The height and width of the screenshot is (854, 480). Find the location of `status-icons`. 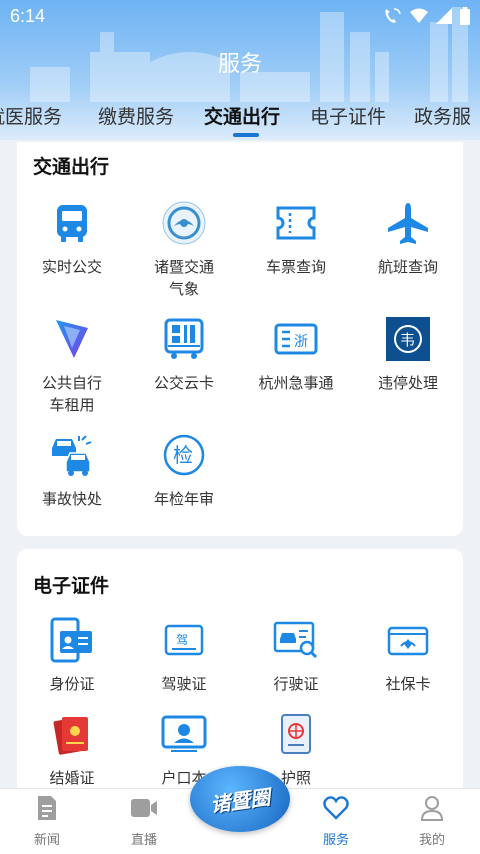

status-icons is located at coordinates (426, 18).